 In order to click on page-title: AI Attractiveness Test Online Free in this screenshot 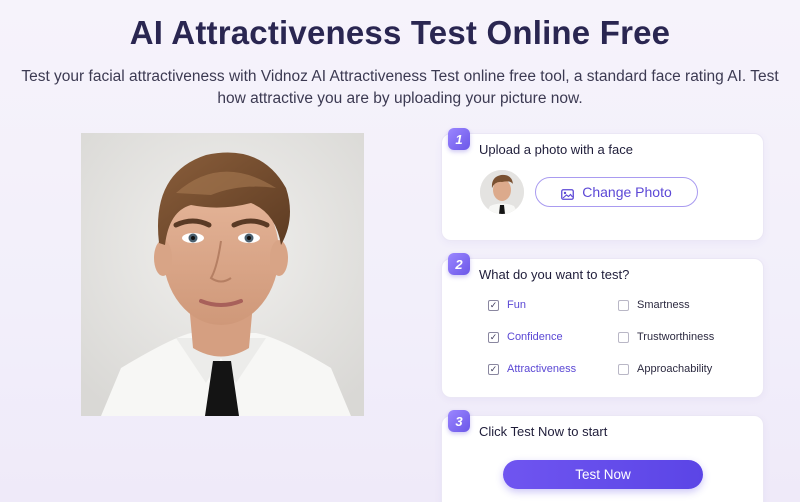, I will do `click(400, 32)`.